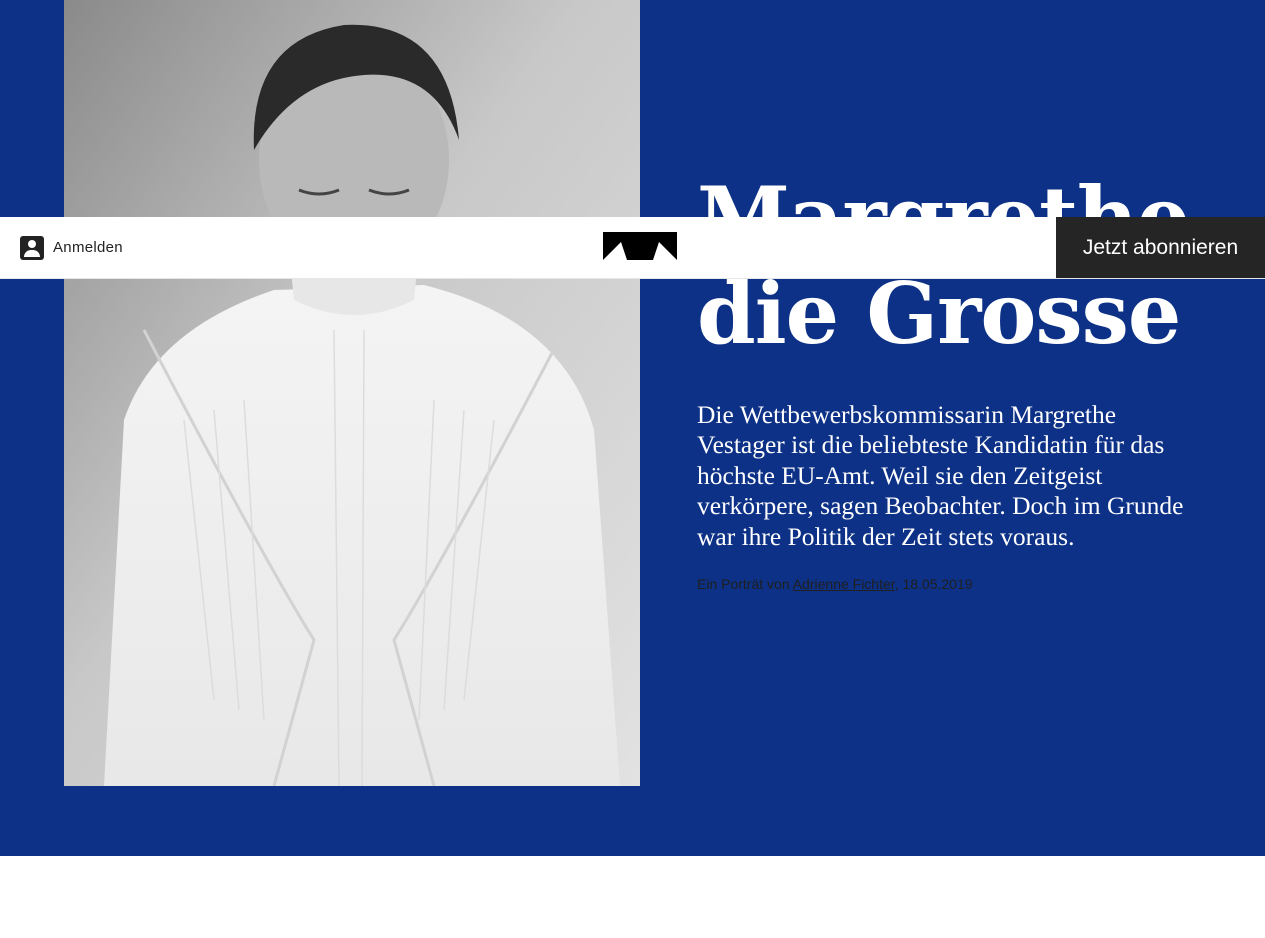  I want to click on user-icon, so click(32, 247).